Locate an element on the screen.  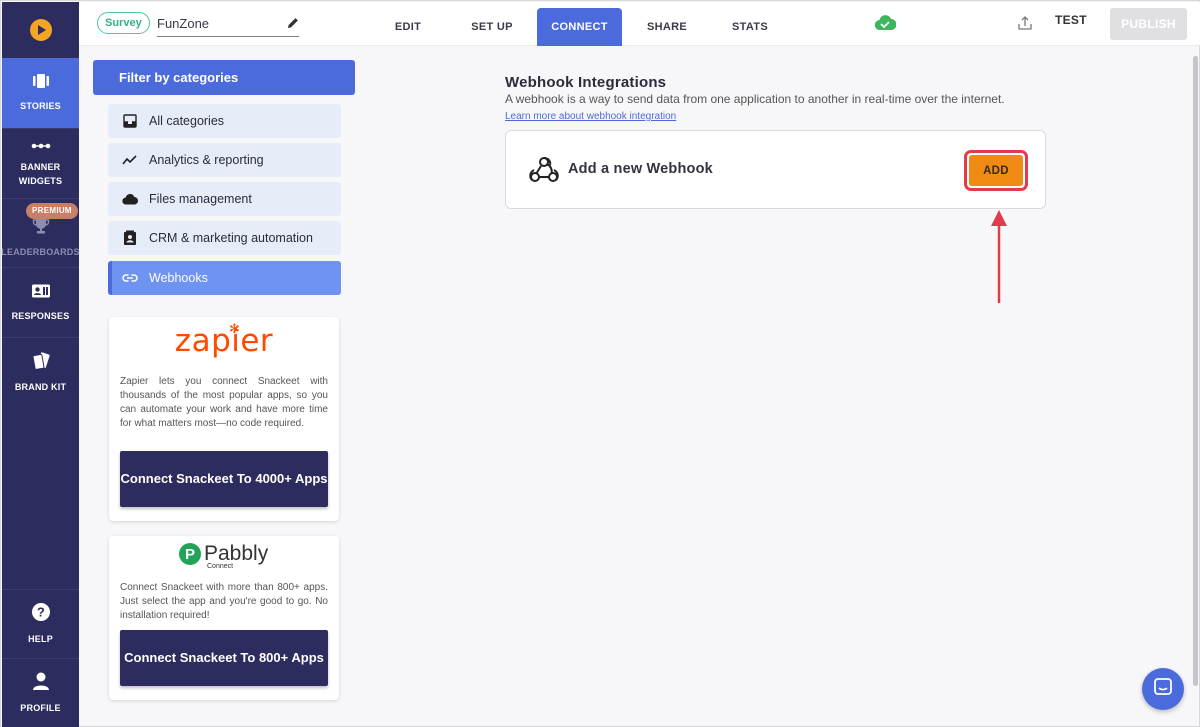
sidebar-item-label: RESPONSES is located at coordinates (40, 315).